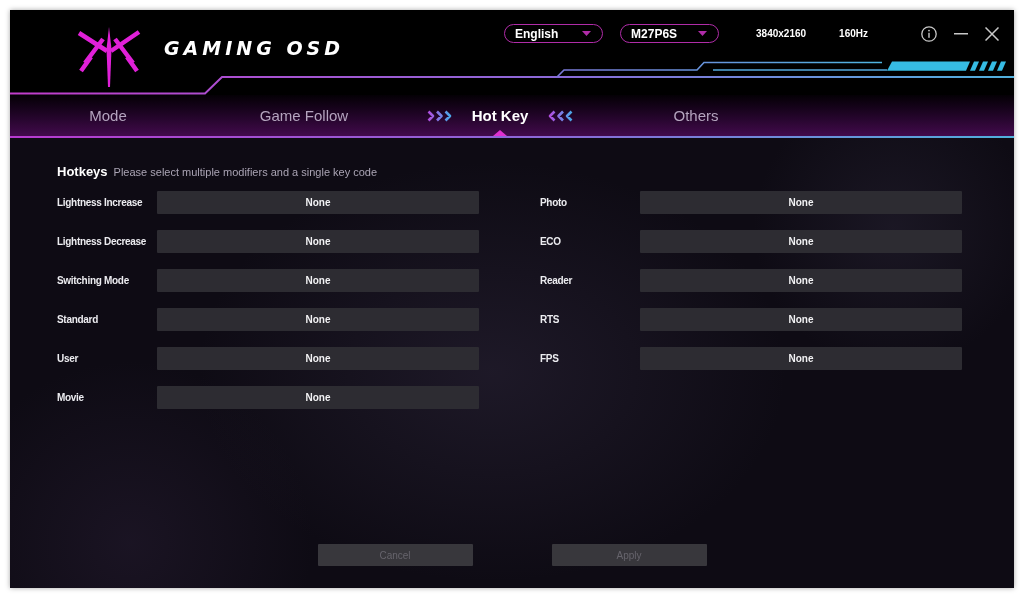 This screenshot has width=1024, height=598. I want to click on logo-icon, so click(109, 57).